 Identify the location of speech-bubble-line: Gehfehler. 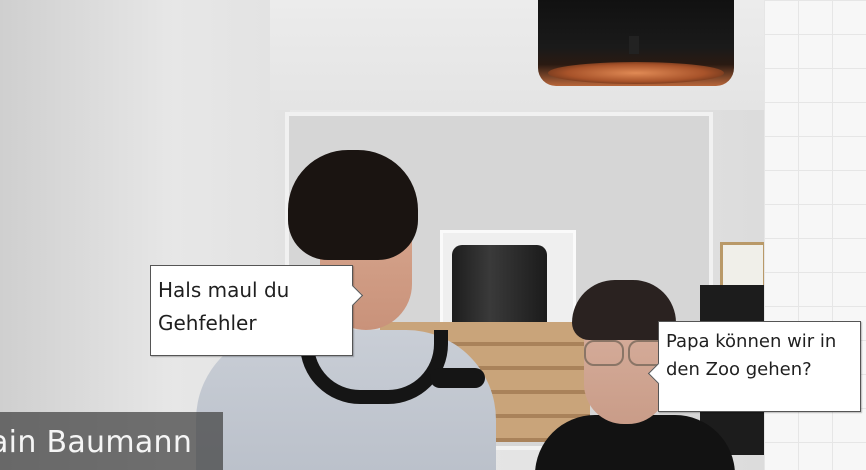
(207, 323).